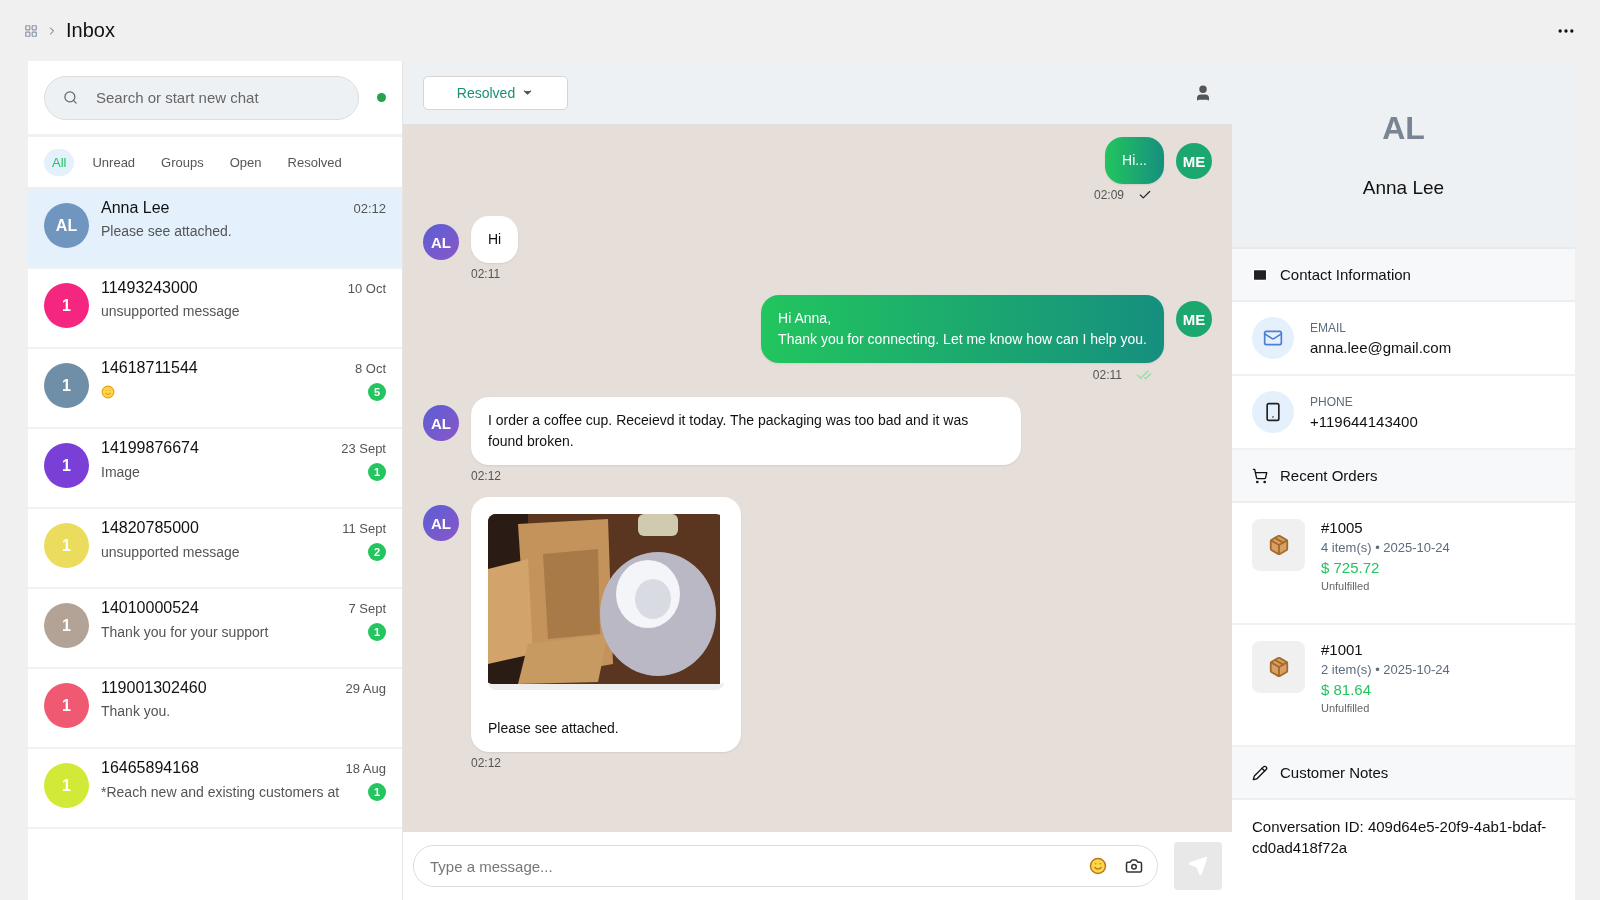  I want to click on chat-preview: Thank you., so click(136, 711).